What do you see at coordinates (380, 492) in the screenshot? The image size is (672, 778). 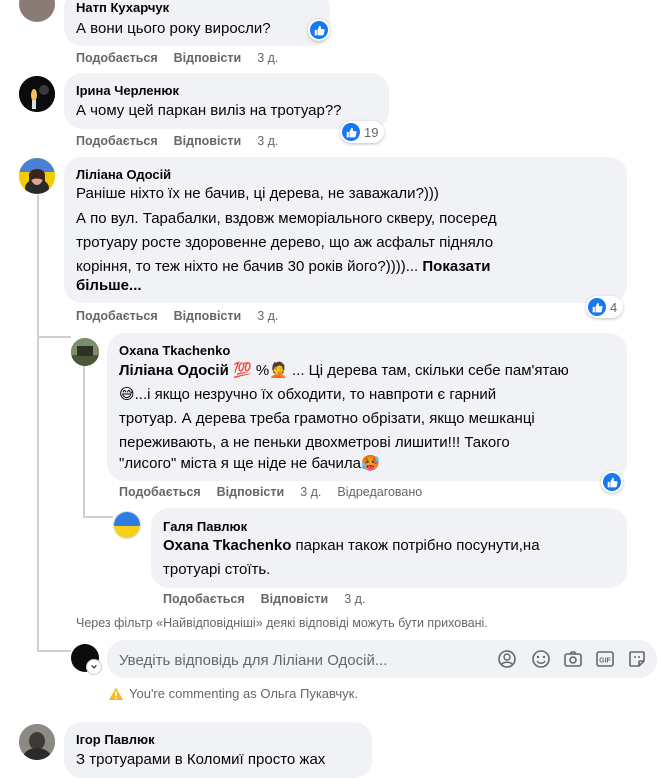 I see `edited-label: Відредаговано` at bounding box center [380, 492].